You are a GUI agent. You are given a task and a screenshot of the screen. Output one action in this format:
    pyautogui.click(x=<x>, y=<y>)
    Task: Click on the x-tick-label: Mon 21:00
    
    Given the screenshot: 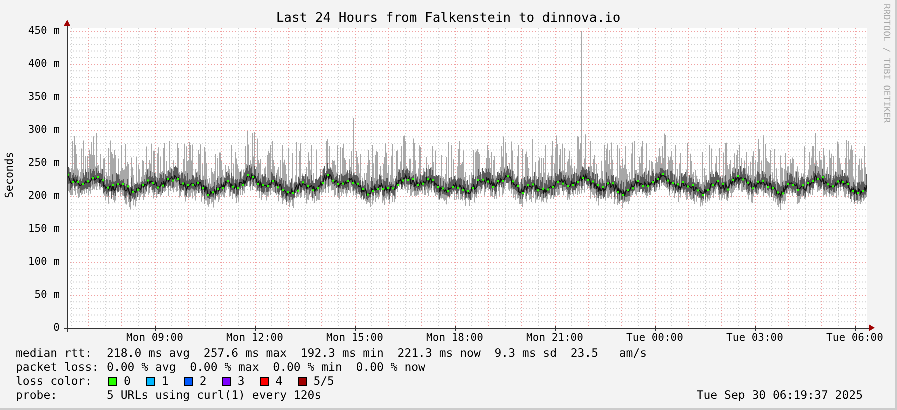 What is the action you would take?
    pyautogui.click(x=555, y=338)
    